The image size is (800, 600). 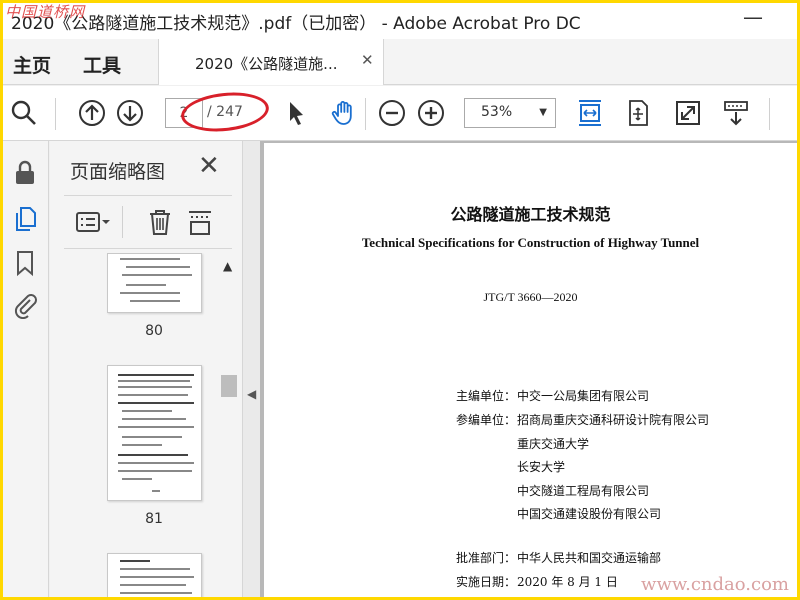 What do you see at coordinates (25, 263) in the screenshot?
I see `bookmark-icon` at bounding box center [25, 263].